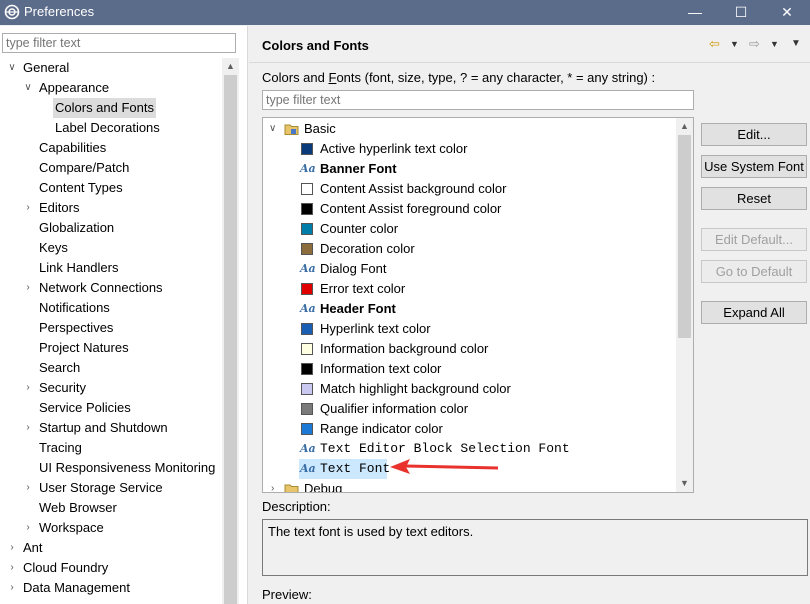 The image size is (810, 604). I want to click on color-font-item: Hyperlink text color, so click(469, 329).